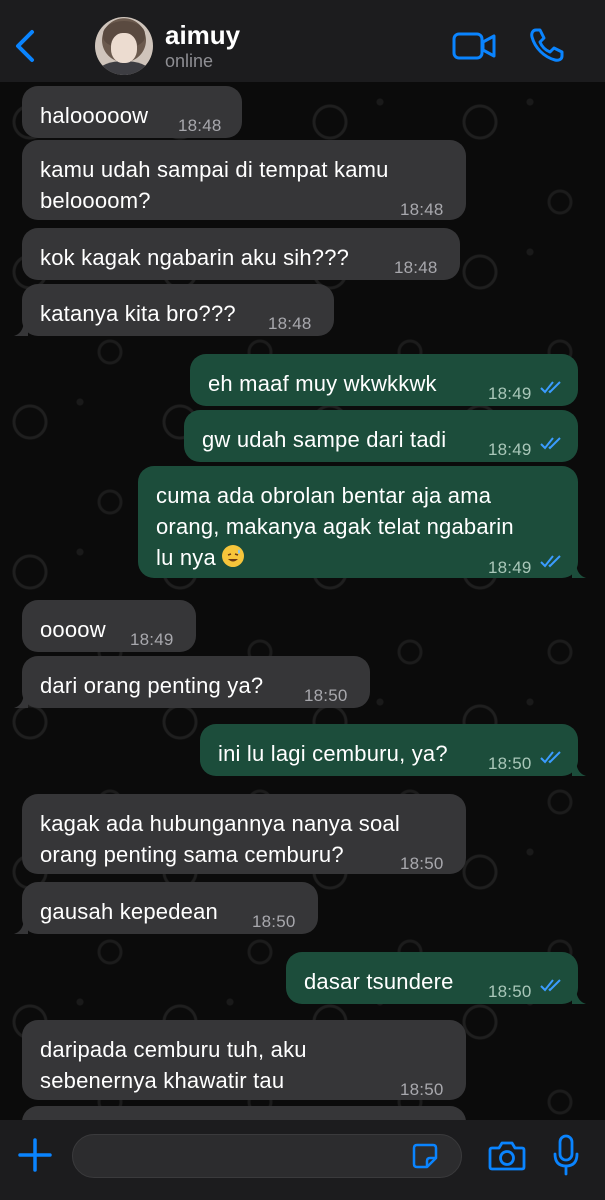  I want to click on message-text: halooooow, so click(94, 115).